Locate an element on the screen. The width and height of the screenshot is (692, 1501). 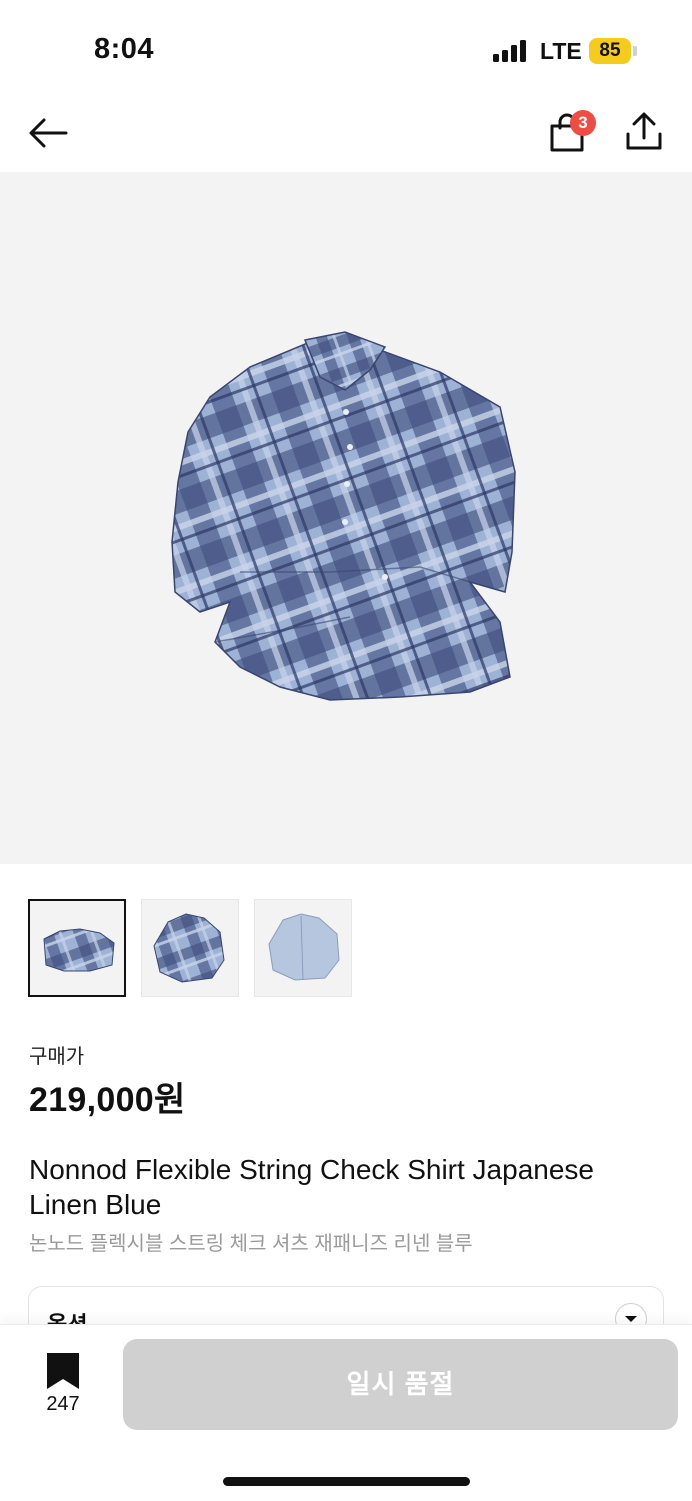
network-type: LTE is located at coordinates (561, 51).